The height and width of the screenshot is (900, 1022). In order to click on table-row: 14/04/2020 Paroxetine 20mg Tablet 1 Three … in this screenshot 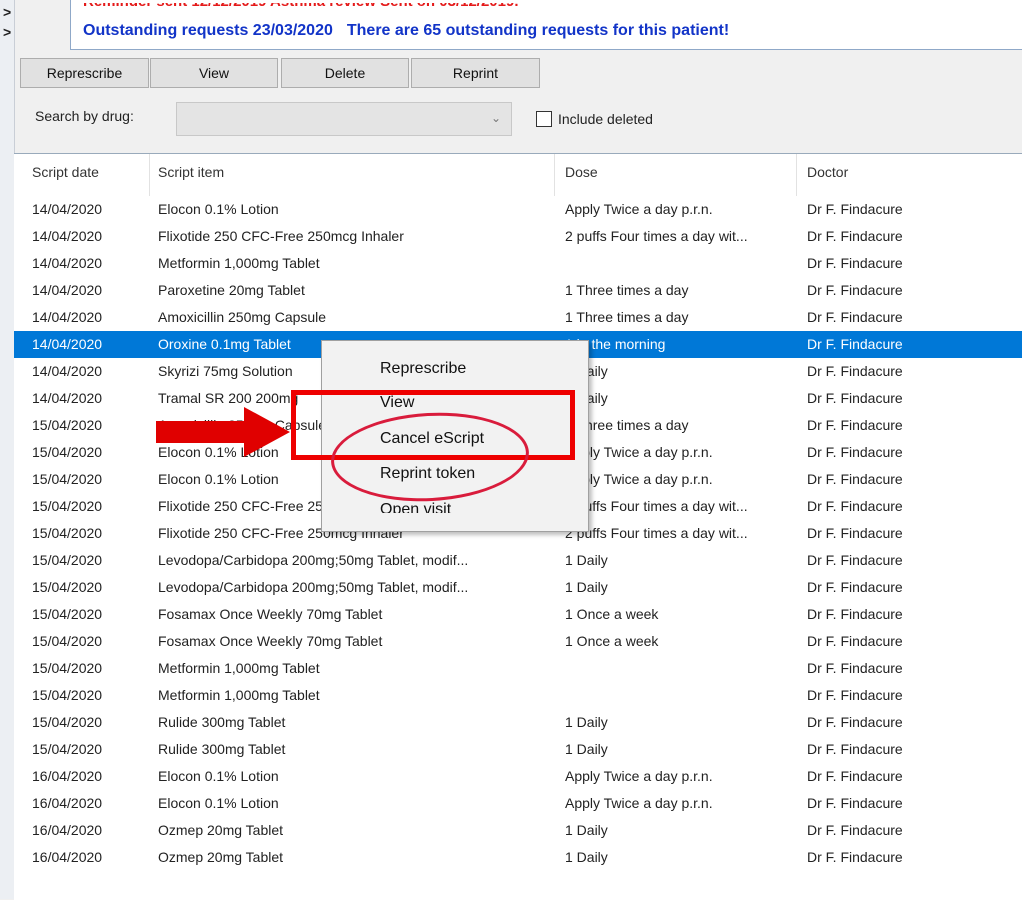, I will do `click(518, 290)`.